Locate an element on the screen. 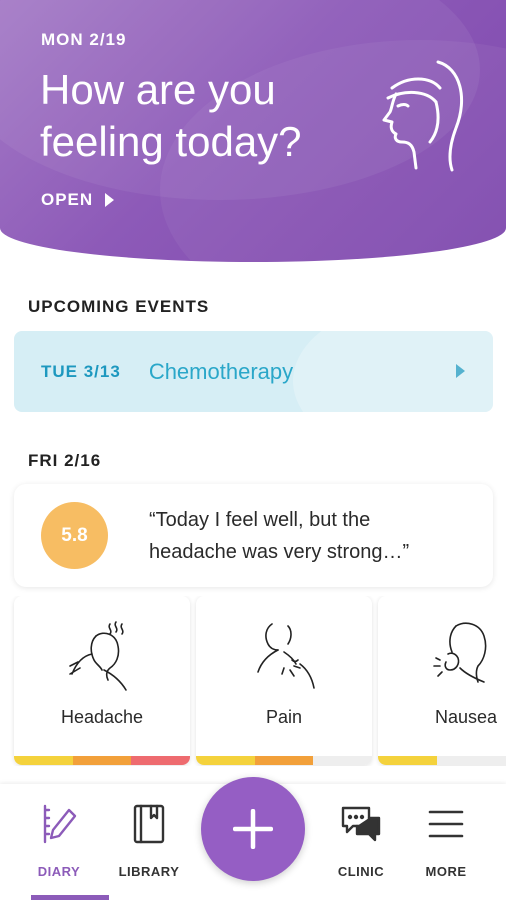 The height and width of the screenshot is (900, 506). face-profile-icon is located at coordinates (423, 116).